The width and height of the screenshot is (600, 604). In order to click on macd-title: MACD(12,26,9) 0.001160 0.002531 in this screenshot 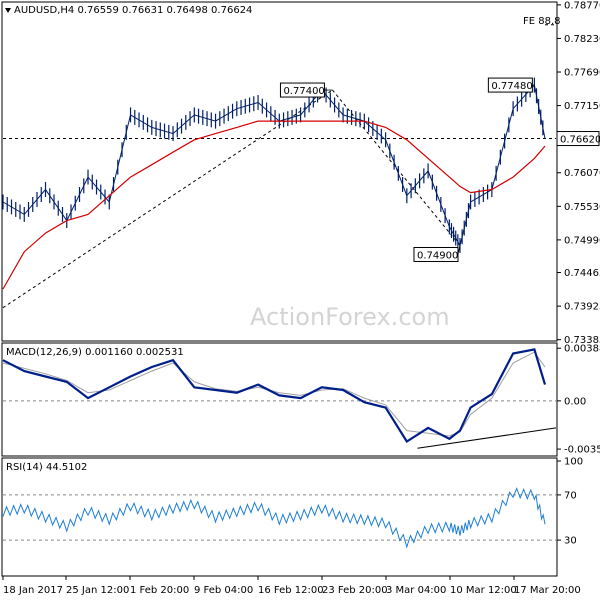, I will do `click(95, 352)`.